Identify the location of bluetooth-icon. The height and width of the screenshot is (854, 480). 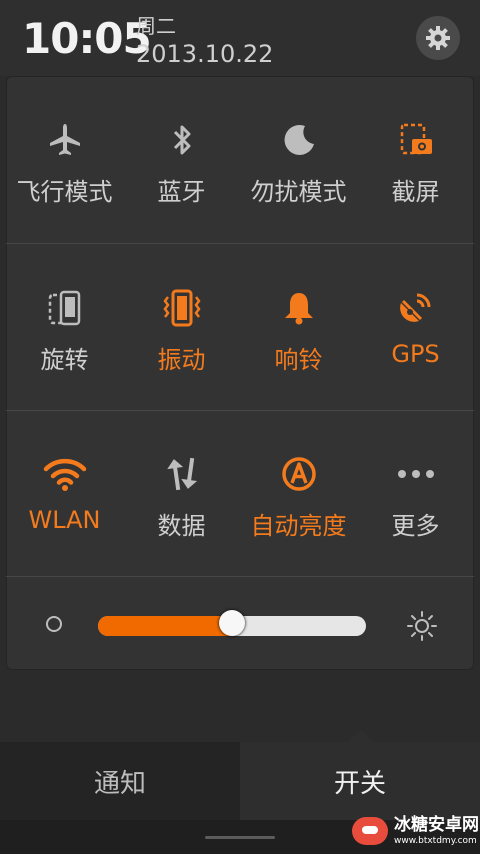
(181, 140).